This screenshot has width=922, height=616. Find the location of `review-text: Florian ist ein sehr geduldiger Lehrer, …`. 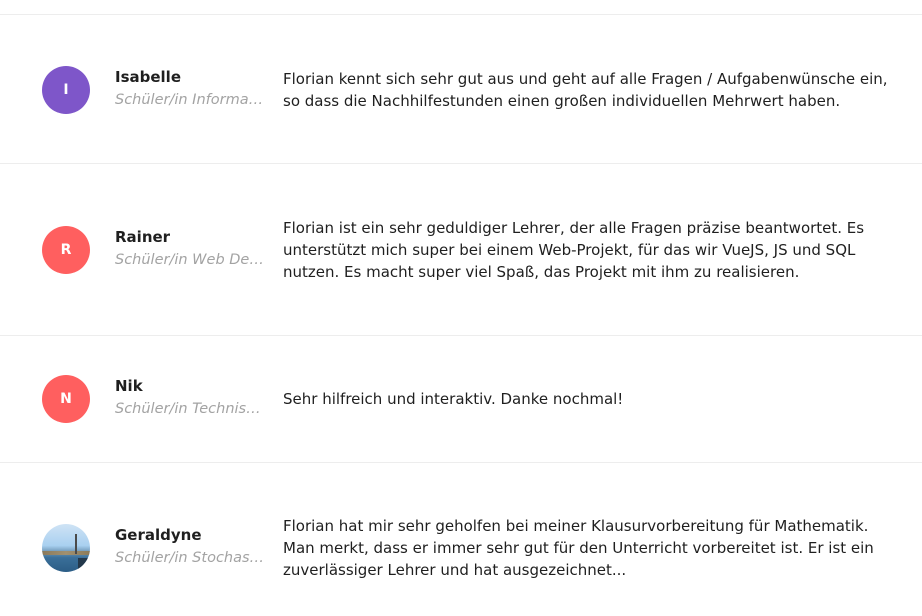

review-text: Florian ist ein sehr geduldiger Lehrer, … is located at coordinates (574, 250).